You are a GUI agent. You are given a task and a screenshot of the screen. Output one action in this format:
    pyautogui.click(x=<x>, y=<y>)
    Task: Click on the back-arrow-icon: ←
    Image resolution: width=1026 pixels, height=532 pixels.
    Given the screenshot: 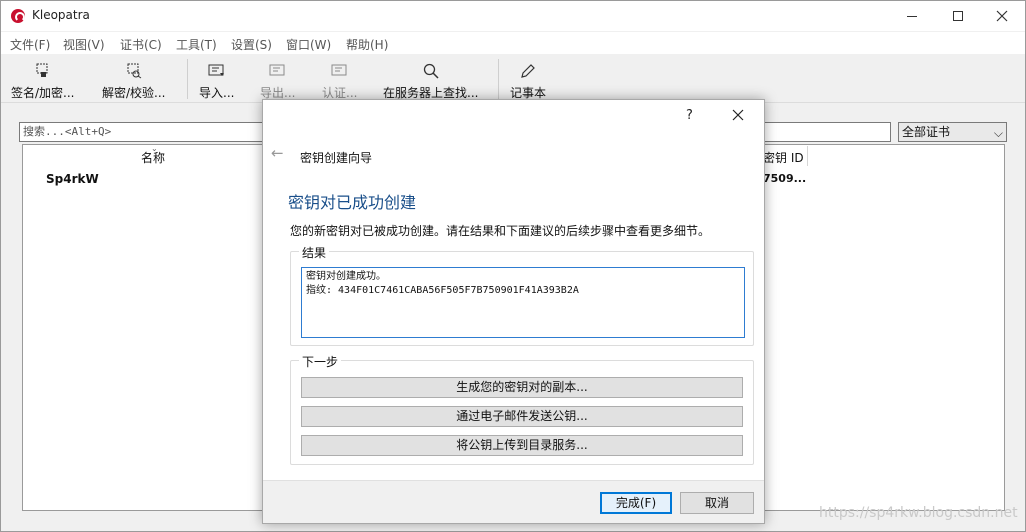 What is the action you would take?
    pyautogui.click(x=277, y=153)
    